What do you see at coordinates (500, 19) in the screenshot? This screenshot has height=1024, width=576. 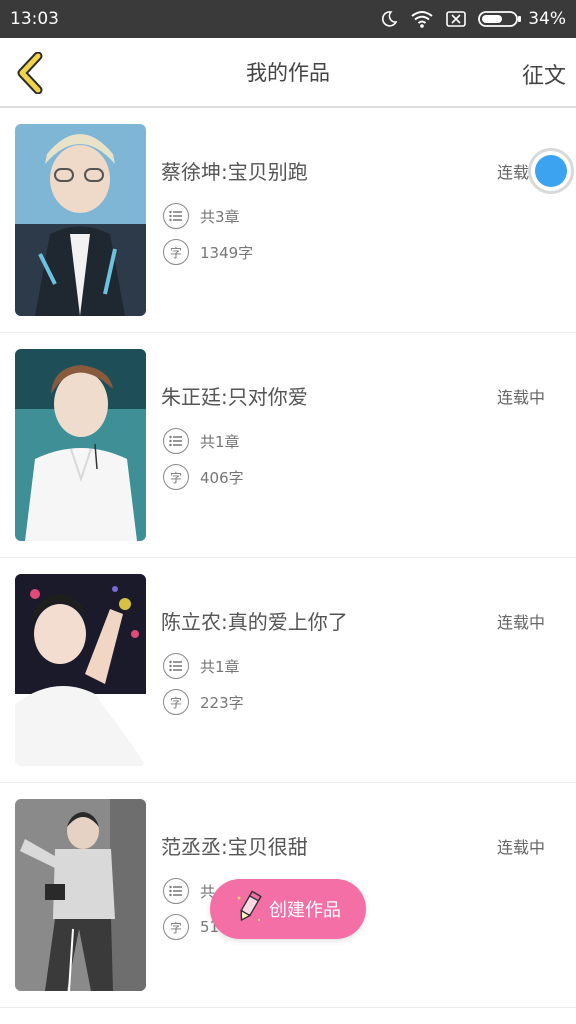 I see `battery-icon` at bounding box center [500, 19].